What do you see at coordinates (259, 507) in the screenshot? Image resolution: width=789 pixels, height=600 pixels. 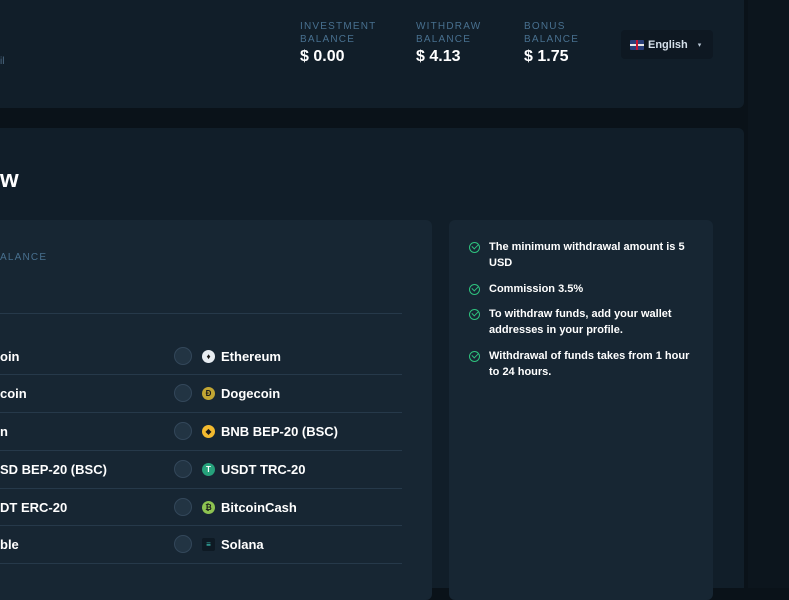 I see `currency-label: BitcoinCash` at bounding box center [259, 507].